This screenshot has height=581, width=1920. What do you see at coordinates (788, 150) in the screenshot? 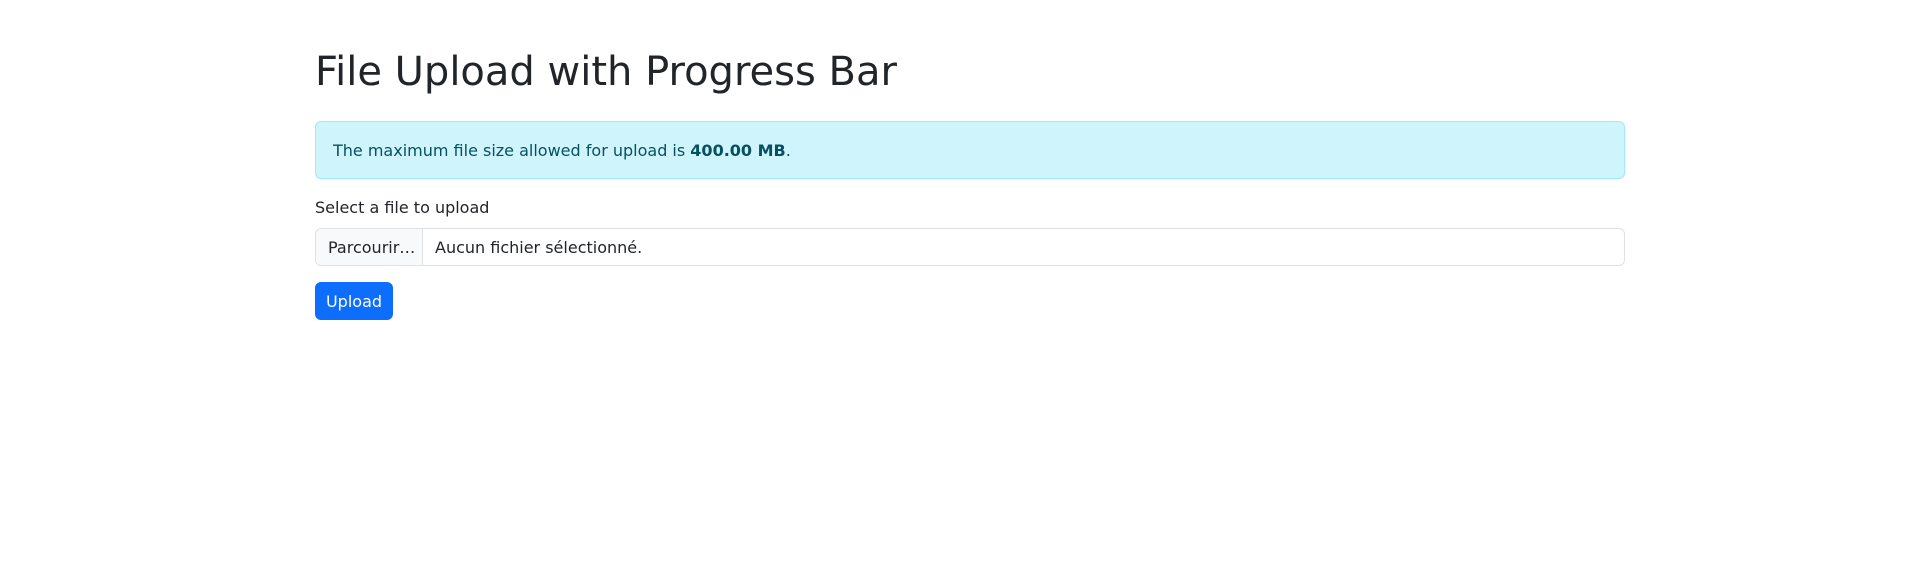
I see `alert-text-end: .` at bounding box center [788, 150].